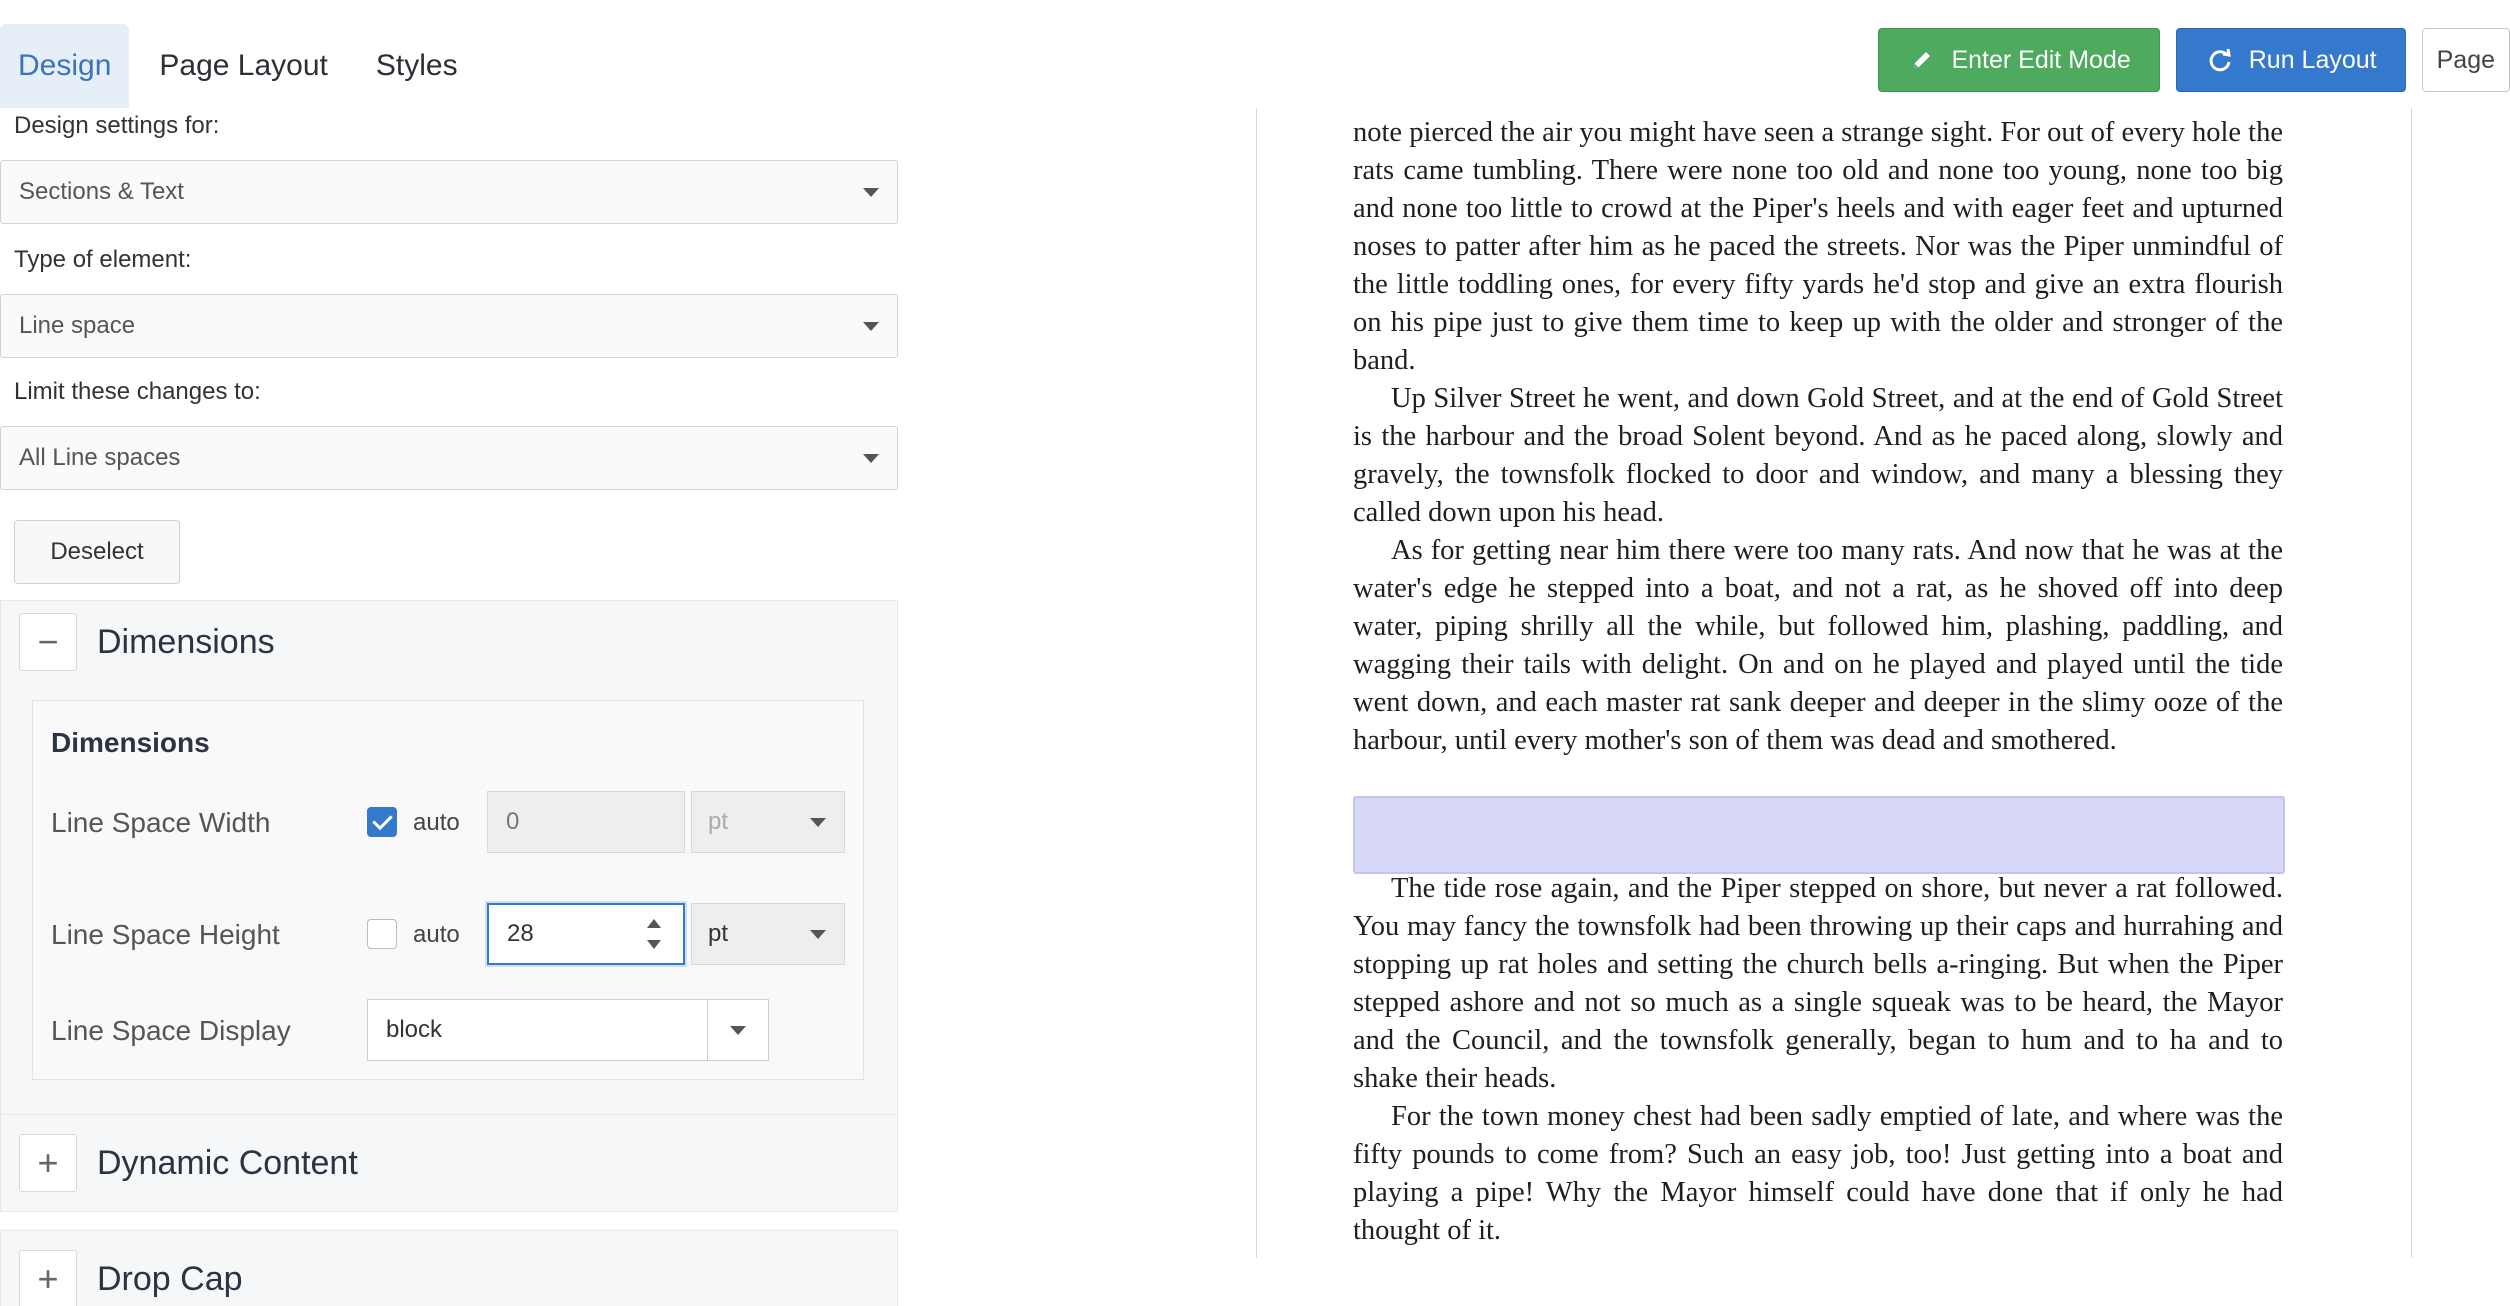  What do you see at coordinates (436, 822) in the screenshot?
I see `width-auto-label: auto` at bounding box center [436, 822].